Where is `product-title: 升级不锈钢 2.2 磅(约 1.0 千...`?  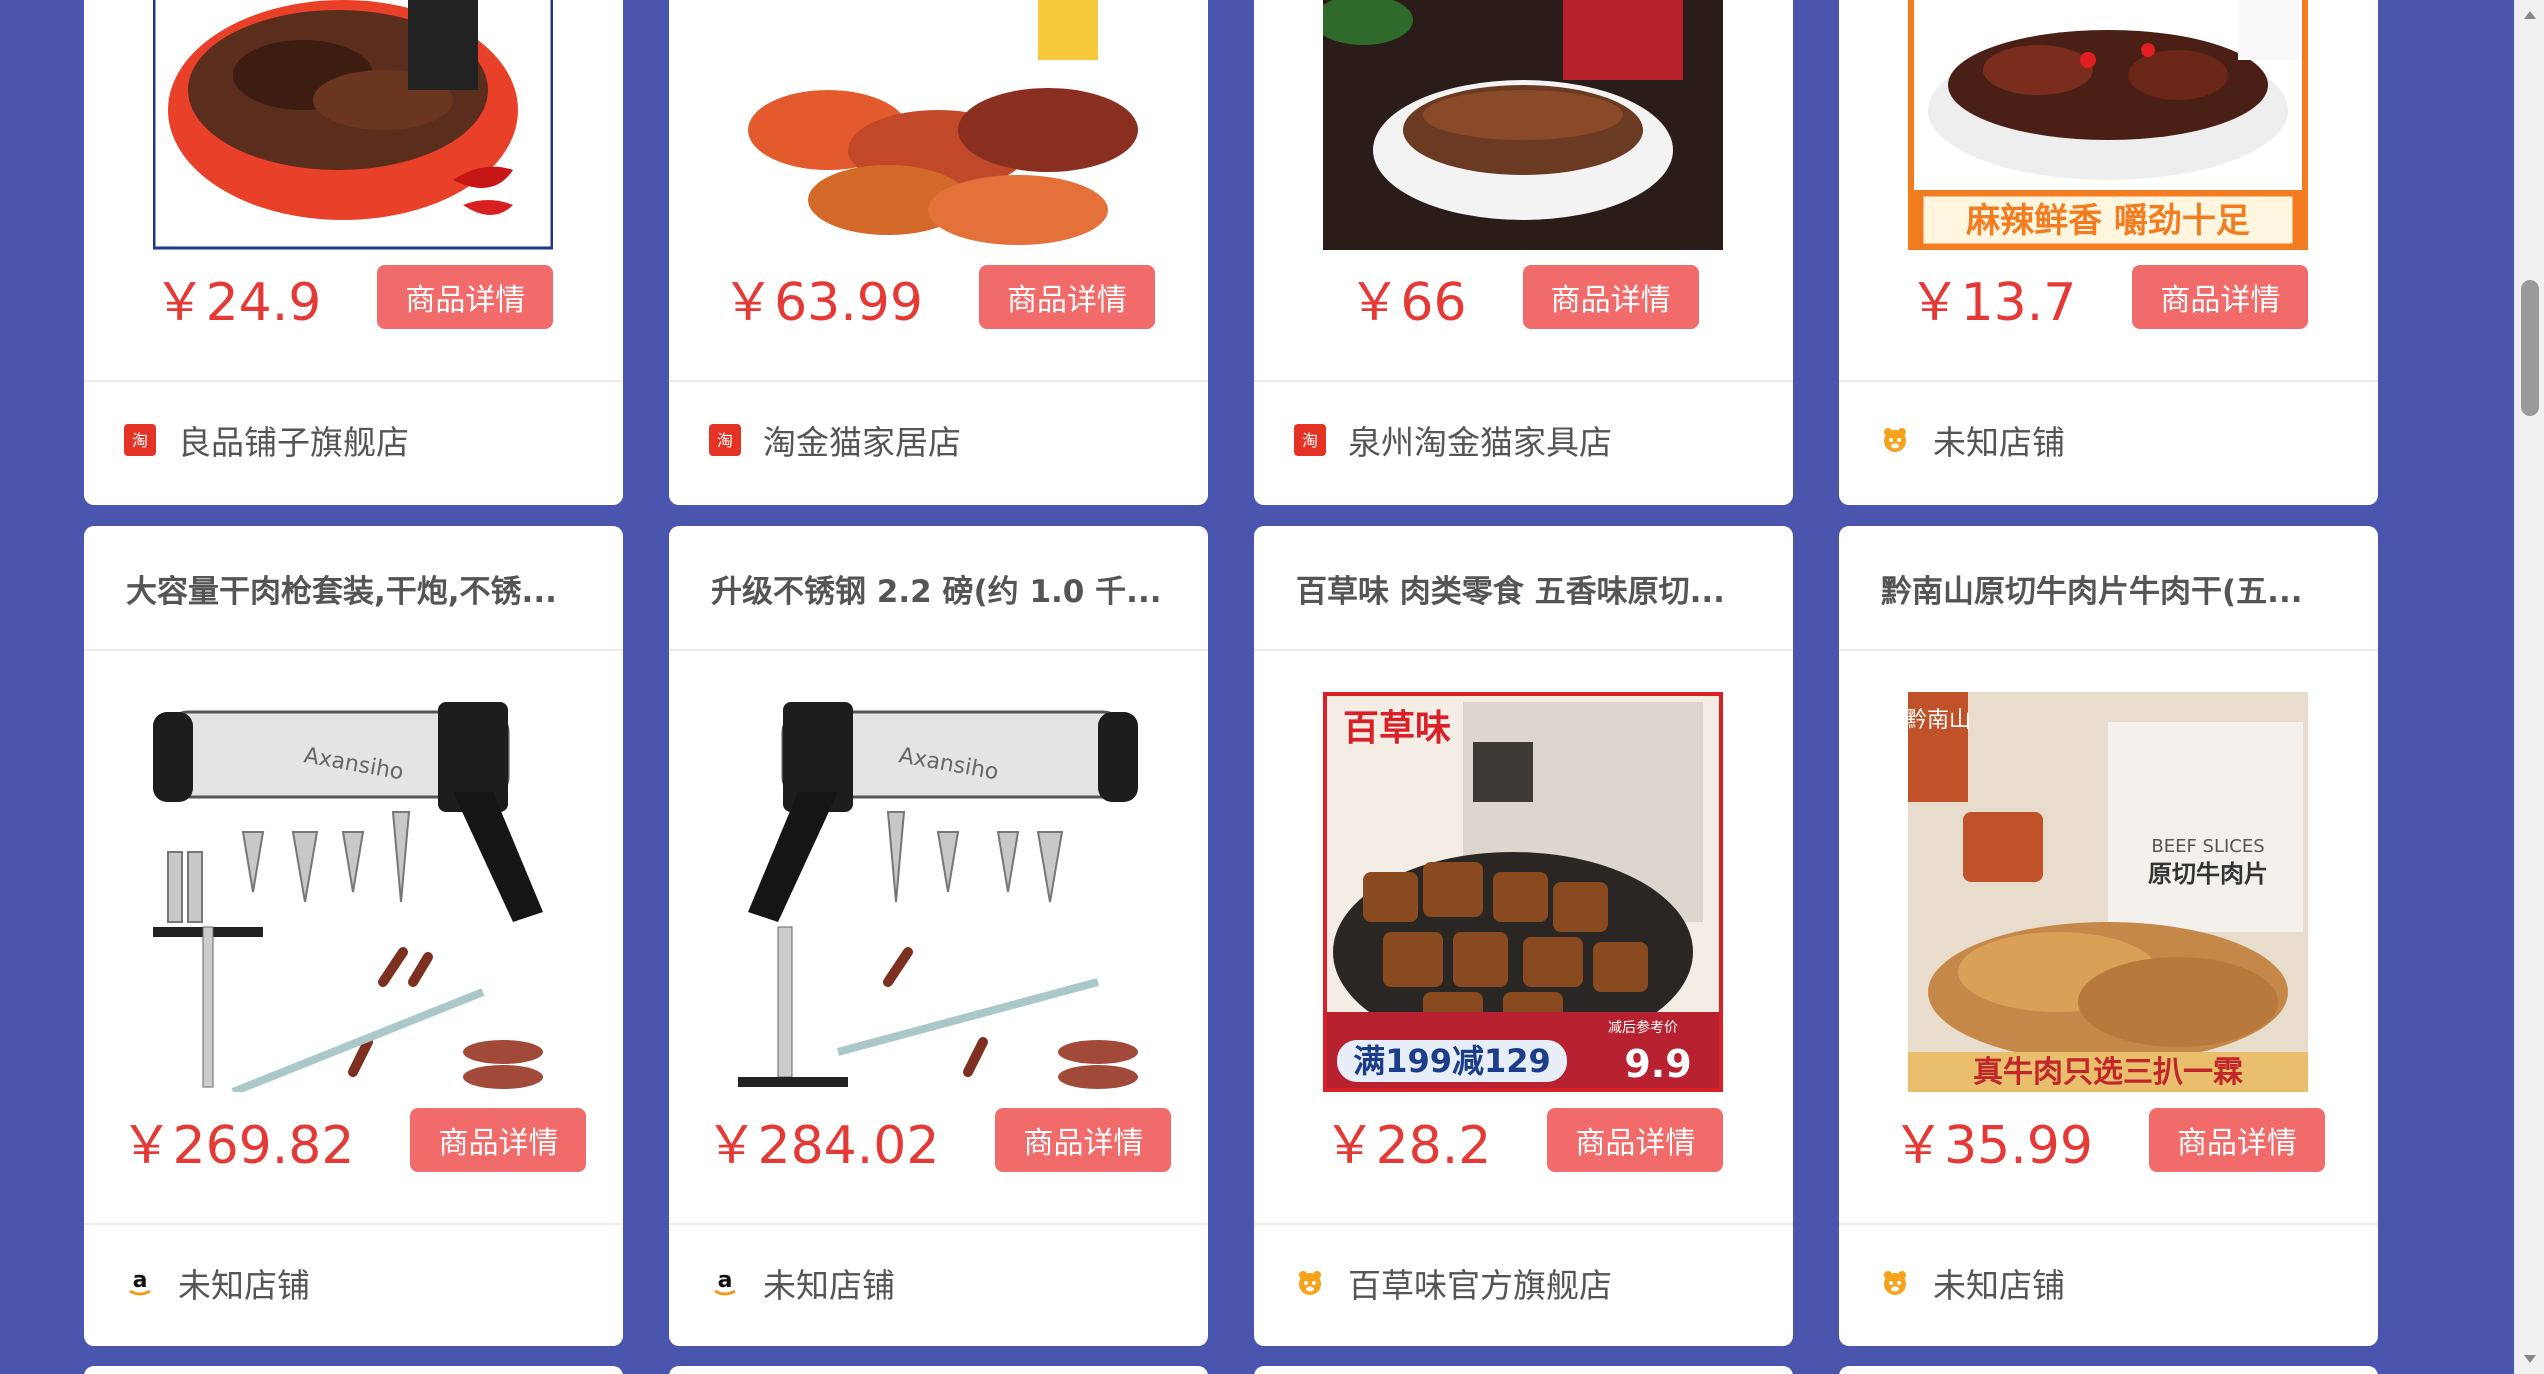
product-title: 升级不锈钢 2.2 磅(约 1.0 千... is located at coordinates (941, 588).